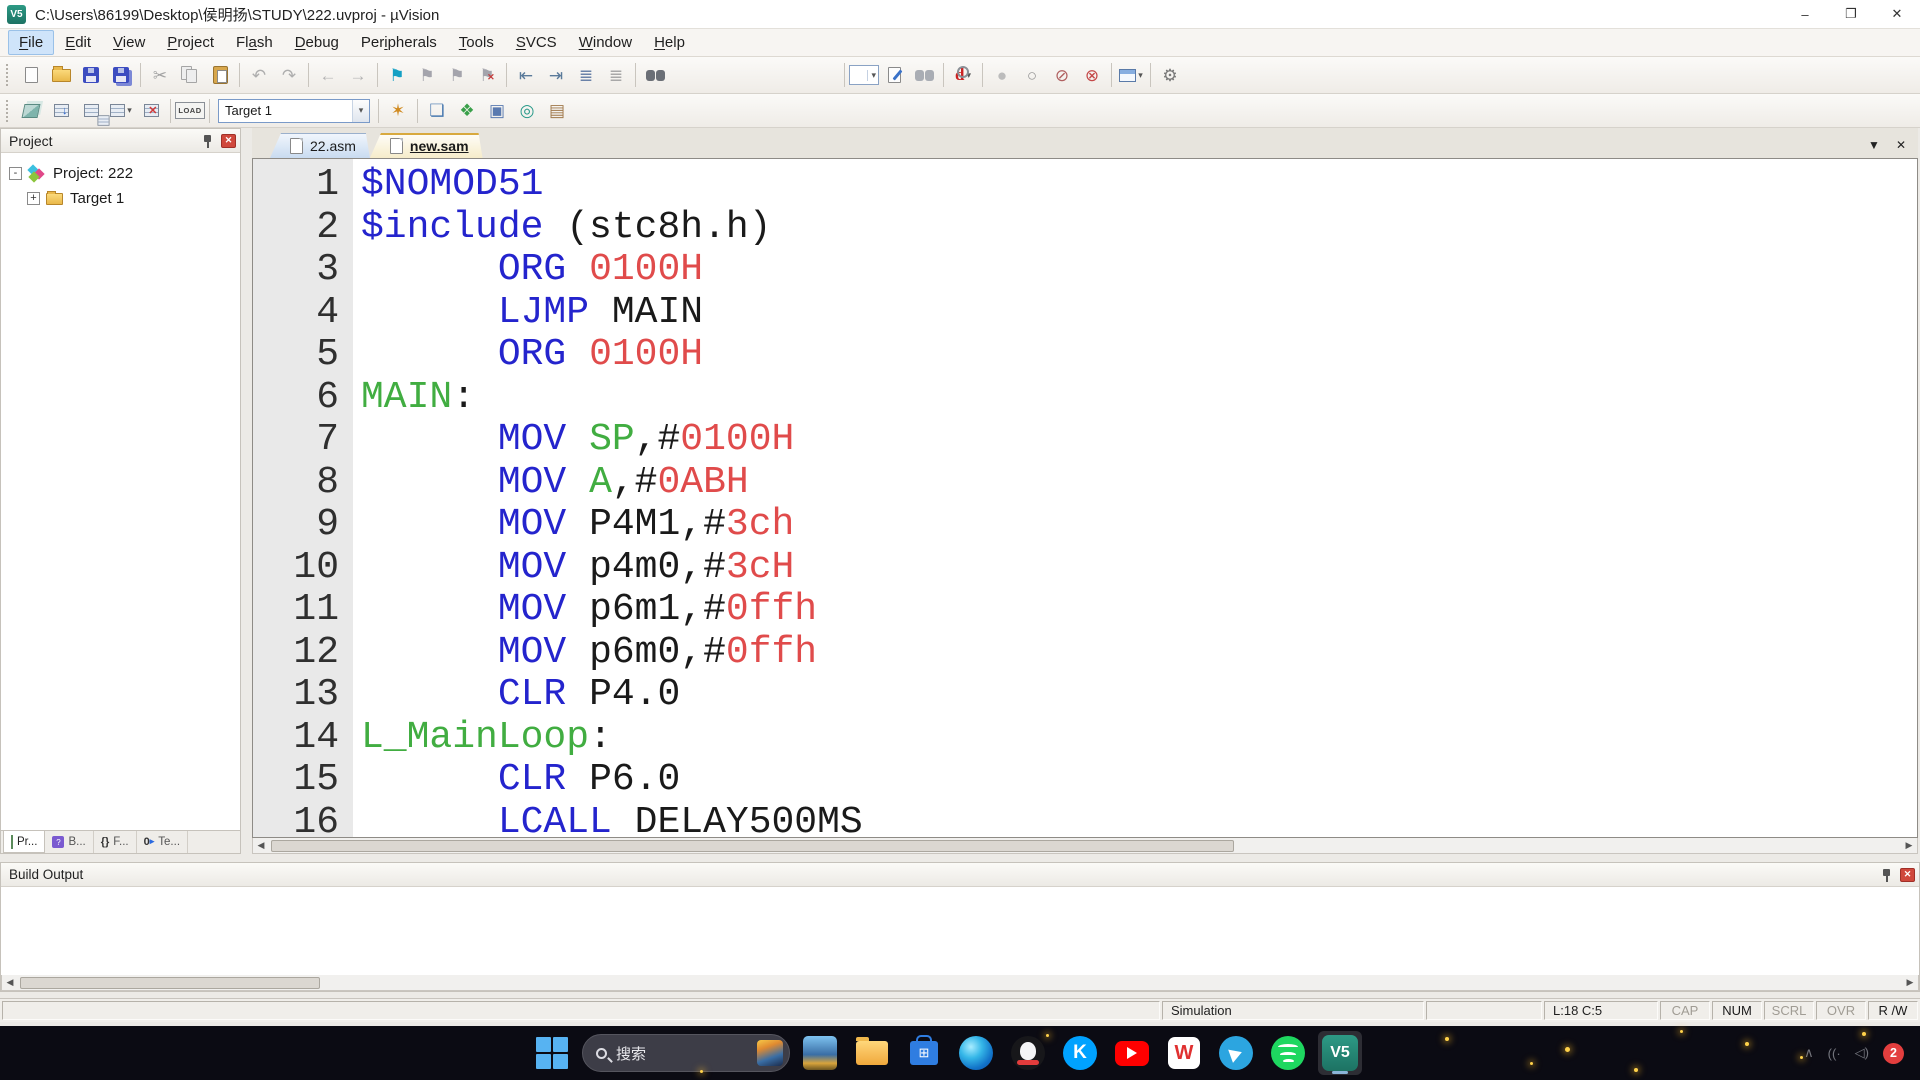 The image size is (1920, 1080). Describe the element at coordinates (820, 1053) in the screenshot. I see `widgets-icon` at that location.